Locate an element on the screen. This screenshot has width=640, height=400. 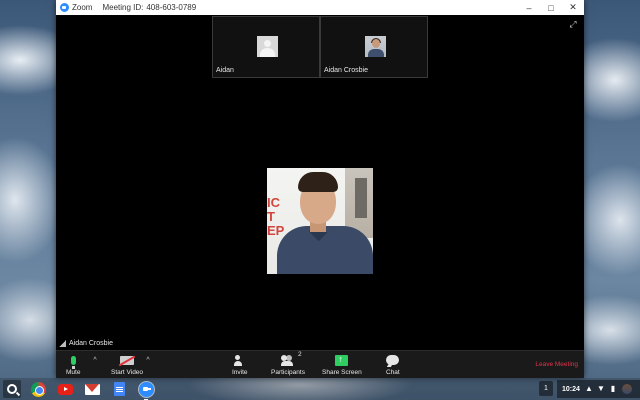
gmail-icon is located at coordinates (92, 389).